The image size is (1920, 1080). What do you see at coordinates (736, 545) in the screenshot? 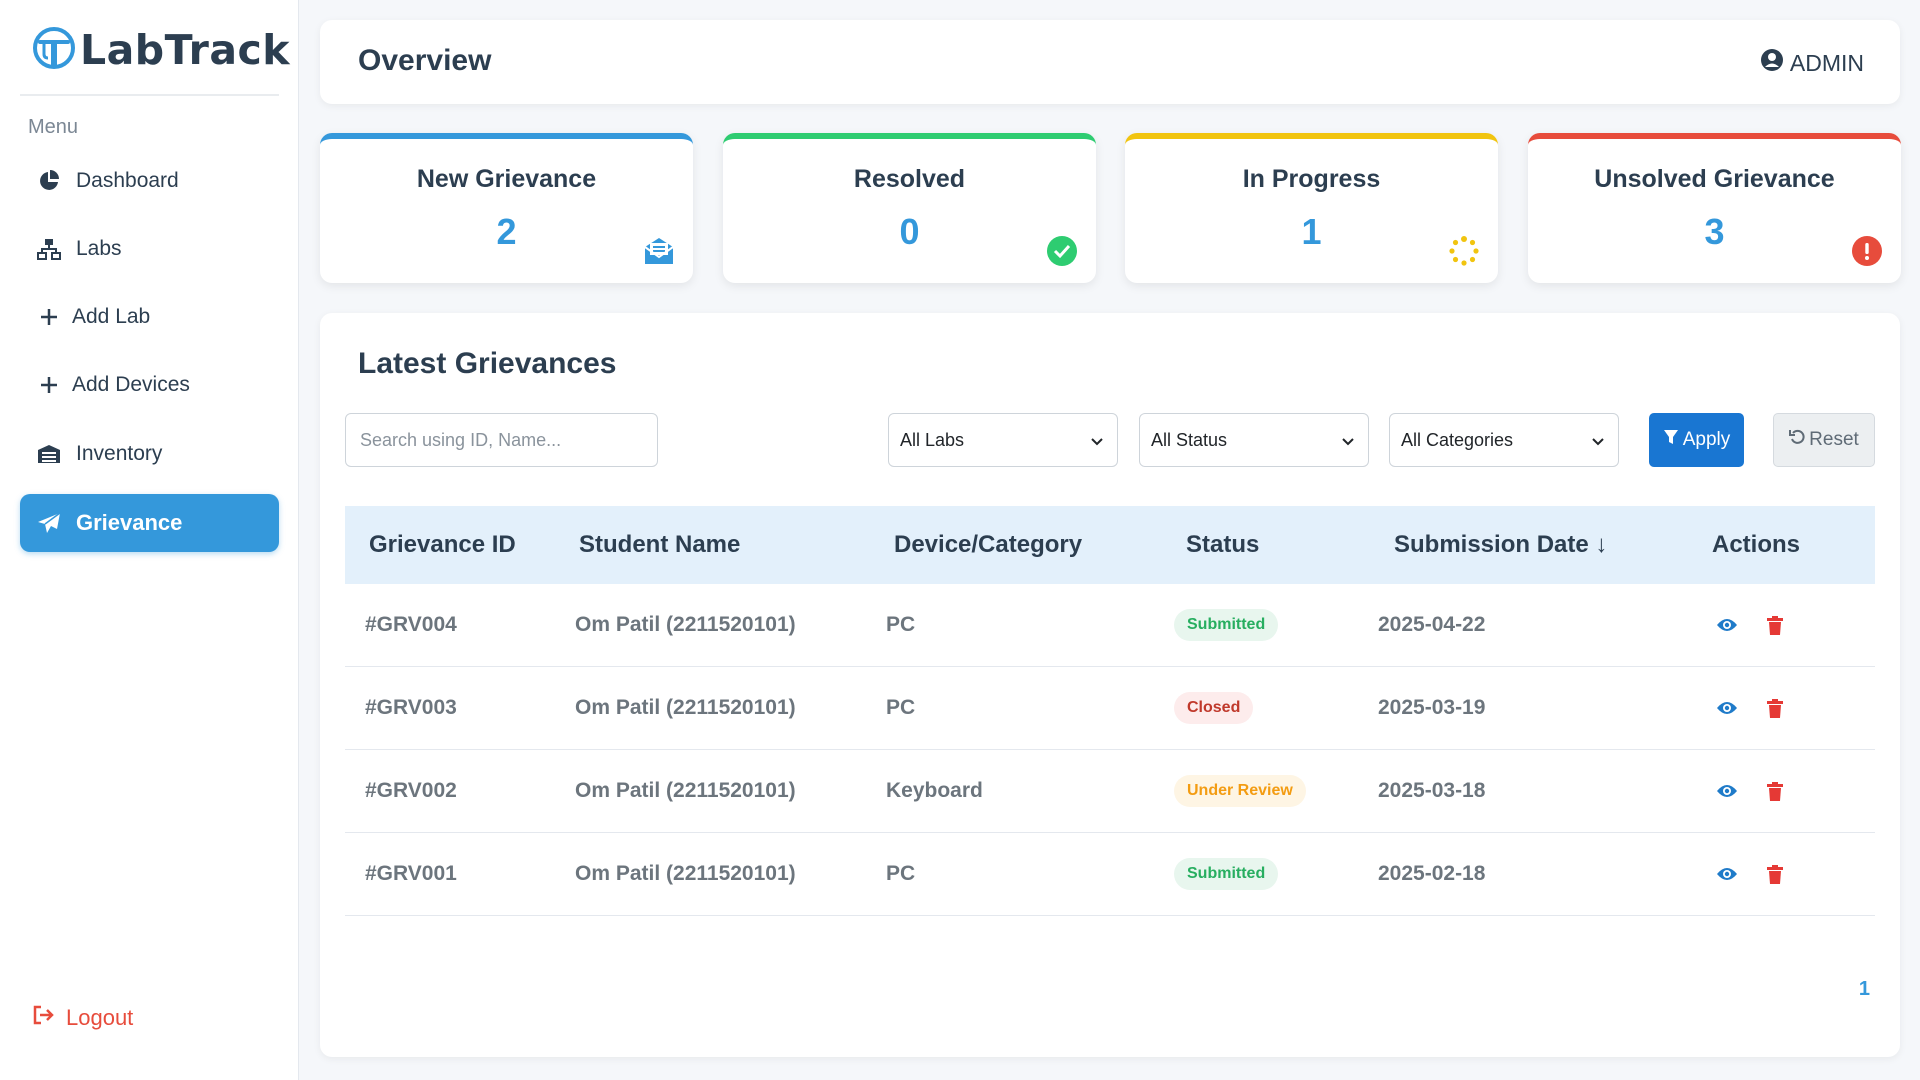
I see `column-header-student-name: Student Name` at bounding box center [736, 545].